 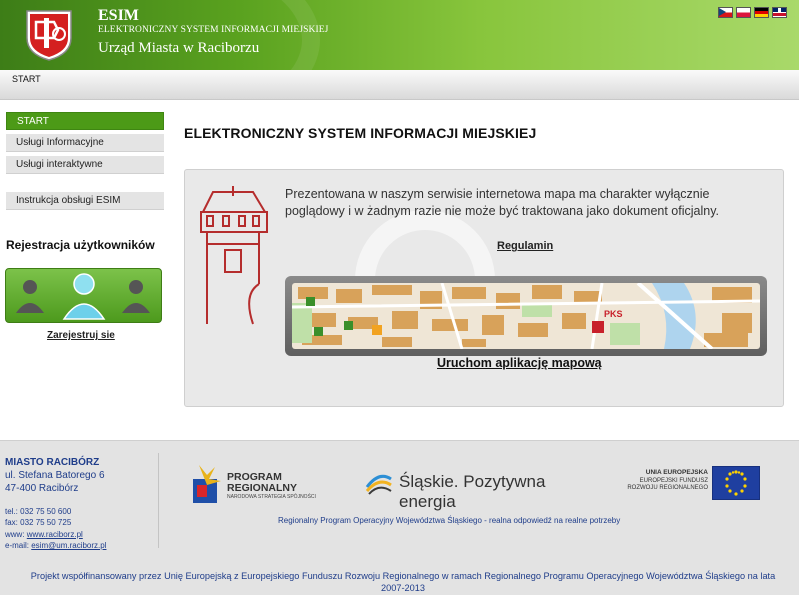 What do you see at coordinates (271, 497) in the screenshot?
I see `program-subtitle: NARODOWA STRATEGIA SPÓJNOŚCI` at bounding box center [271, 497].